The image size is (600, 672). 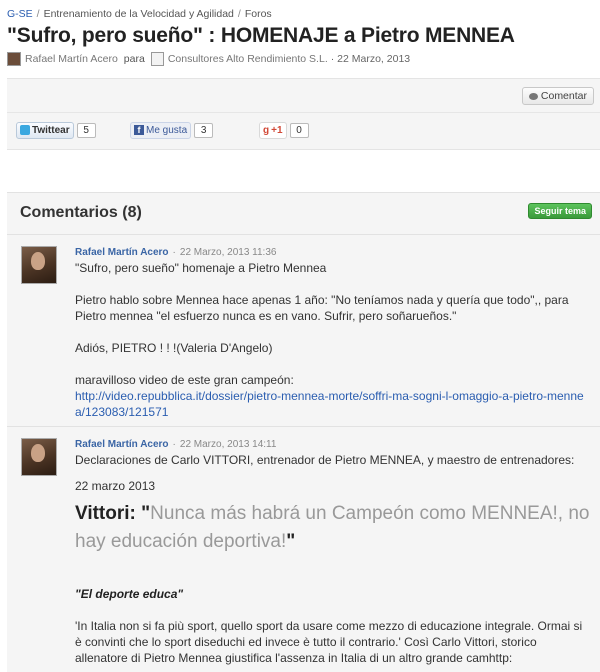 I want to click on gplus-label: +1, so click(x=277, y=130).